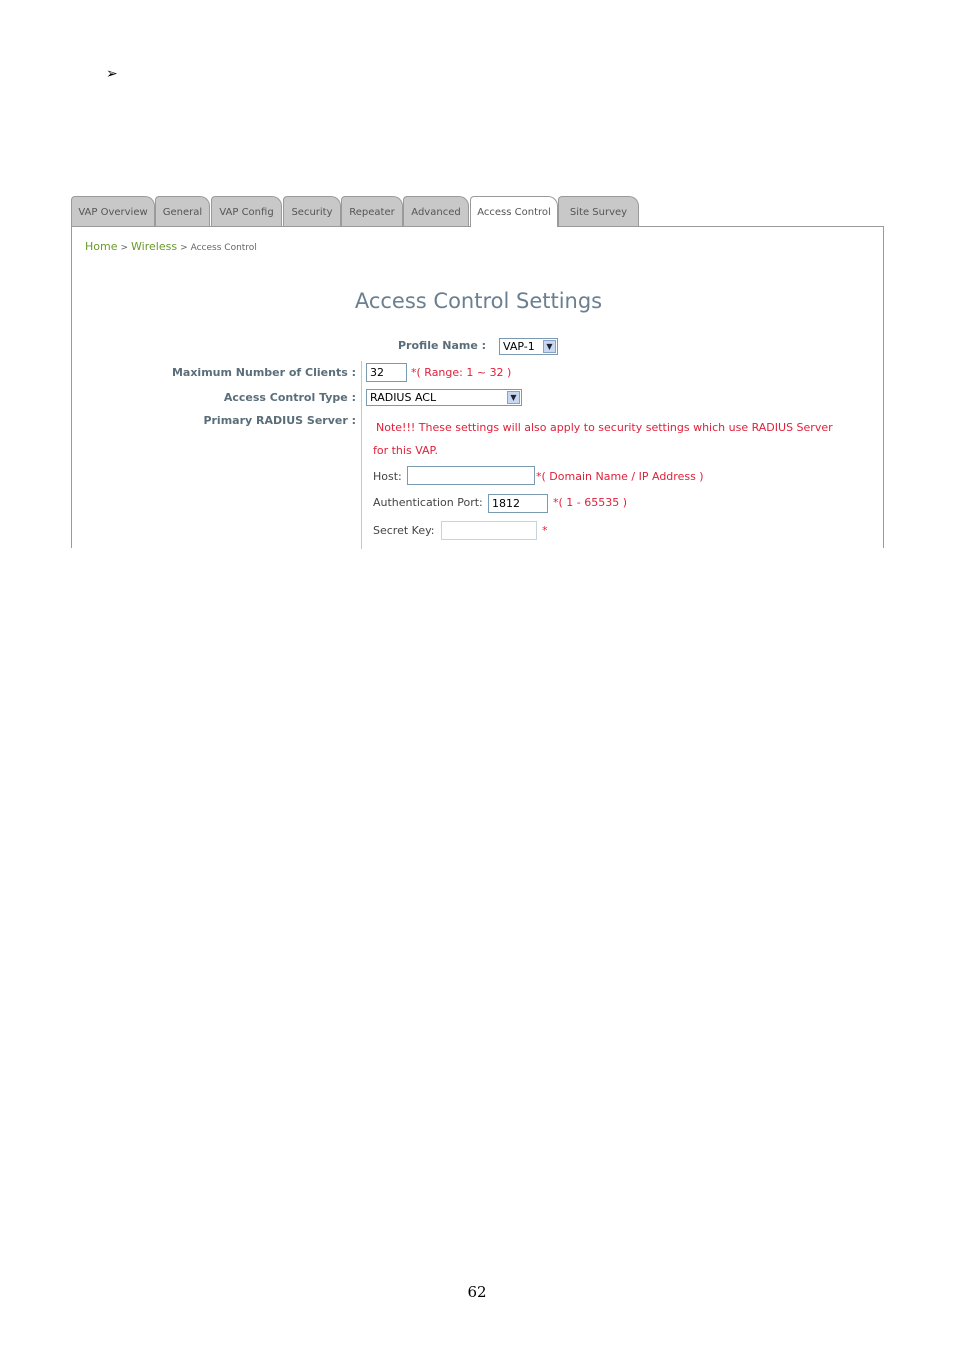 This screenshot has height=1351, width=954. I want to click on radius-note-line2: for this VAP., so click(405, 450).